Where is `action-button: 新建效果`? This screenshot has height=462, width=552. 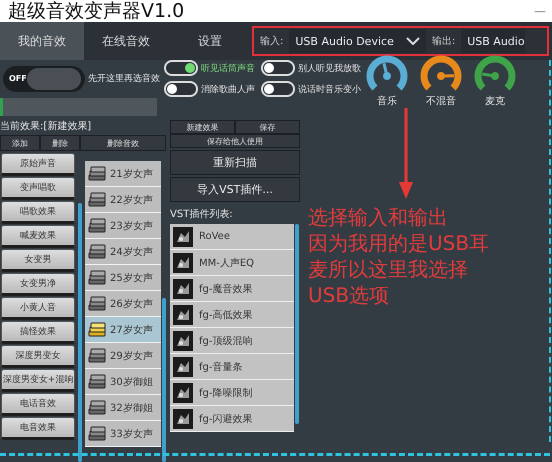
action-button: 新建效果 is located at coordinates (202, 127).